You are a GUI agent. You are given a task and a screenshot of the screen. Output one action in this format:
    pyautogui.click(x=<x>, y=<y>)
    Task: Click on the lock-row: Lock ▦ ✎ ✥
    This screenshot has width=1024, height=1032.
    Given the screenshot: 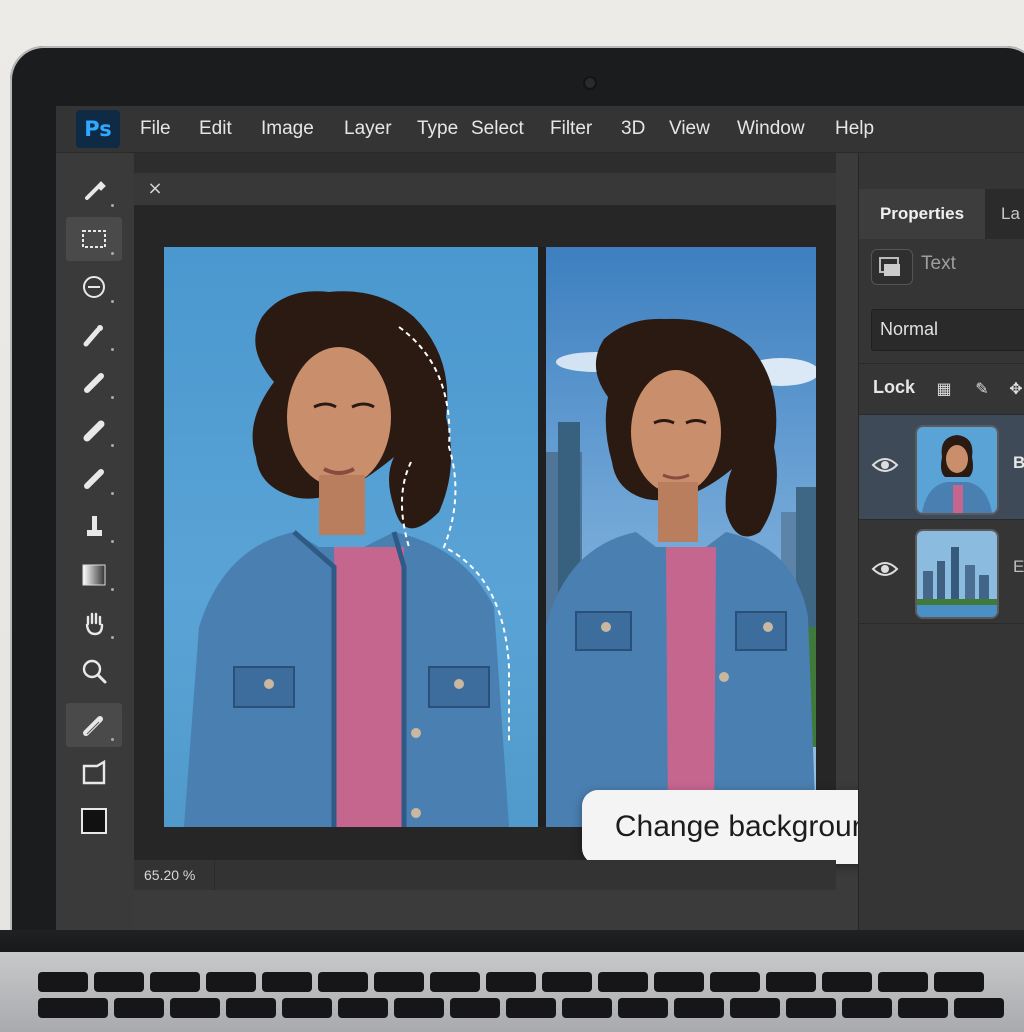 What is the action you would take?
    pyautogui.click(x=941, y=389)
    